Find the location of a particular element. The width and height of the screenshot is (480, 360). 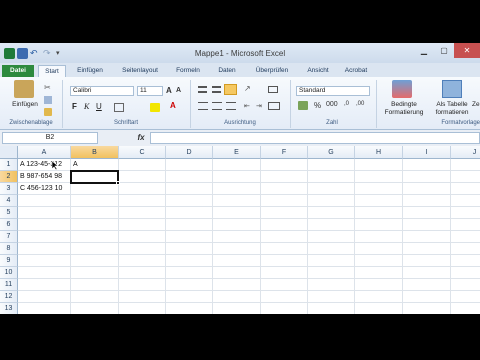

tab-datei: Datei is located at coordinates (18, 71).